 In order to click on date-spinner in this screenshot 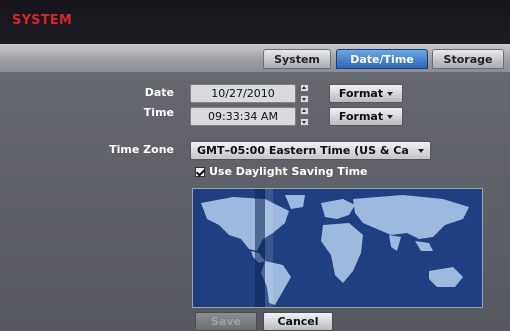, I will do `click(304, 93)`.